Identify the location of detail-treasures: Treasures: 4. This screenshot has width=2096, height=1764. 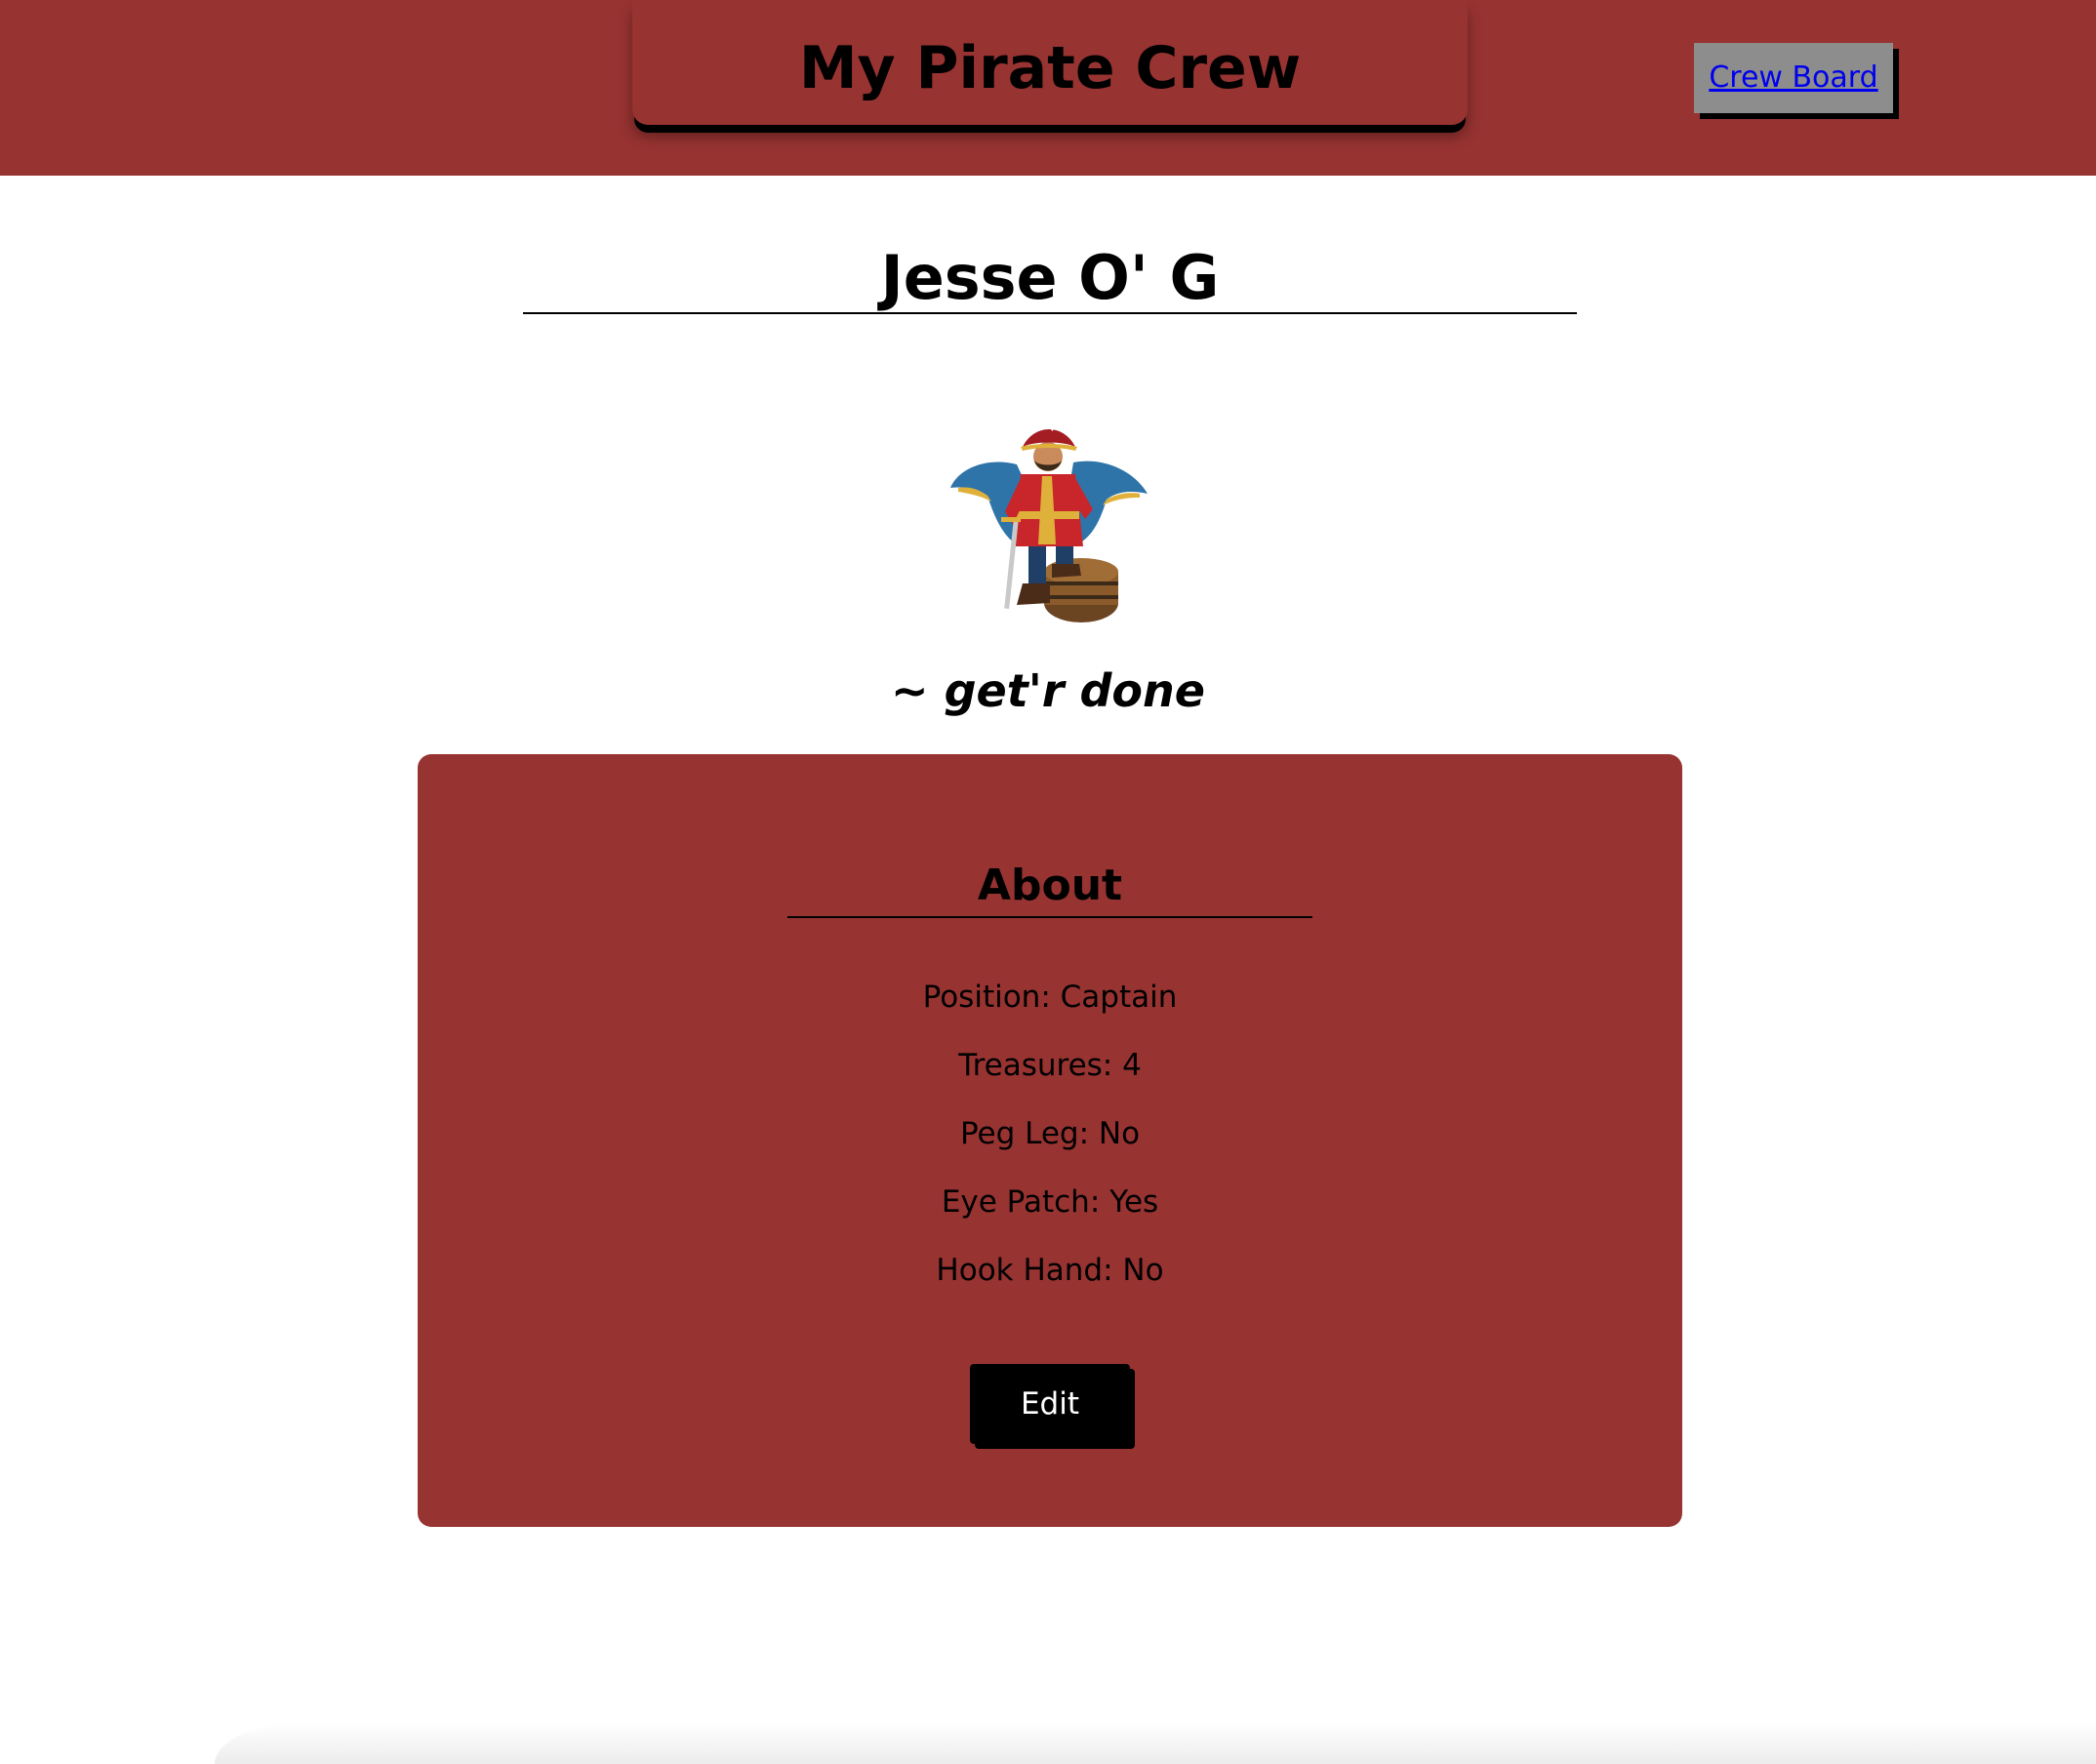
(1050, 1066).